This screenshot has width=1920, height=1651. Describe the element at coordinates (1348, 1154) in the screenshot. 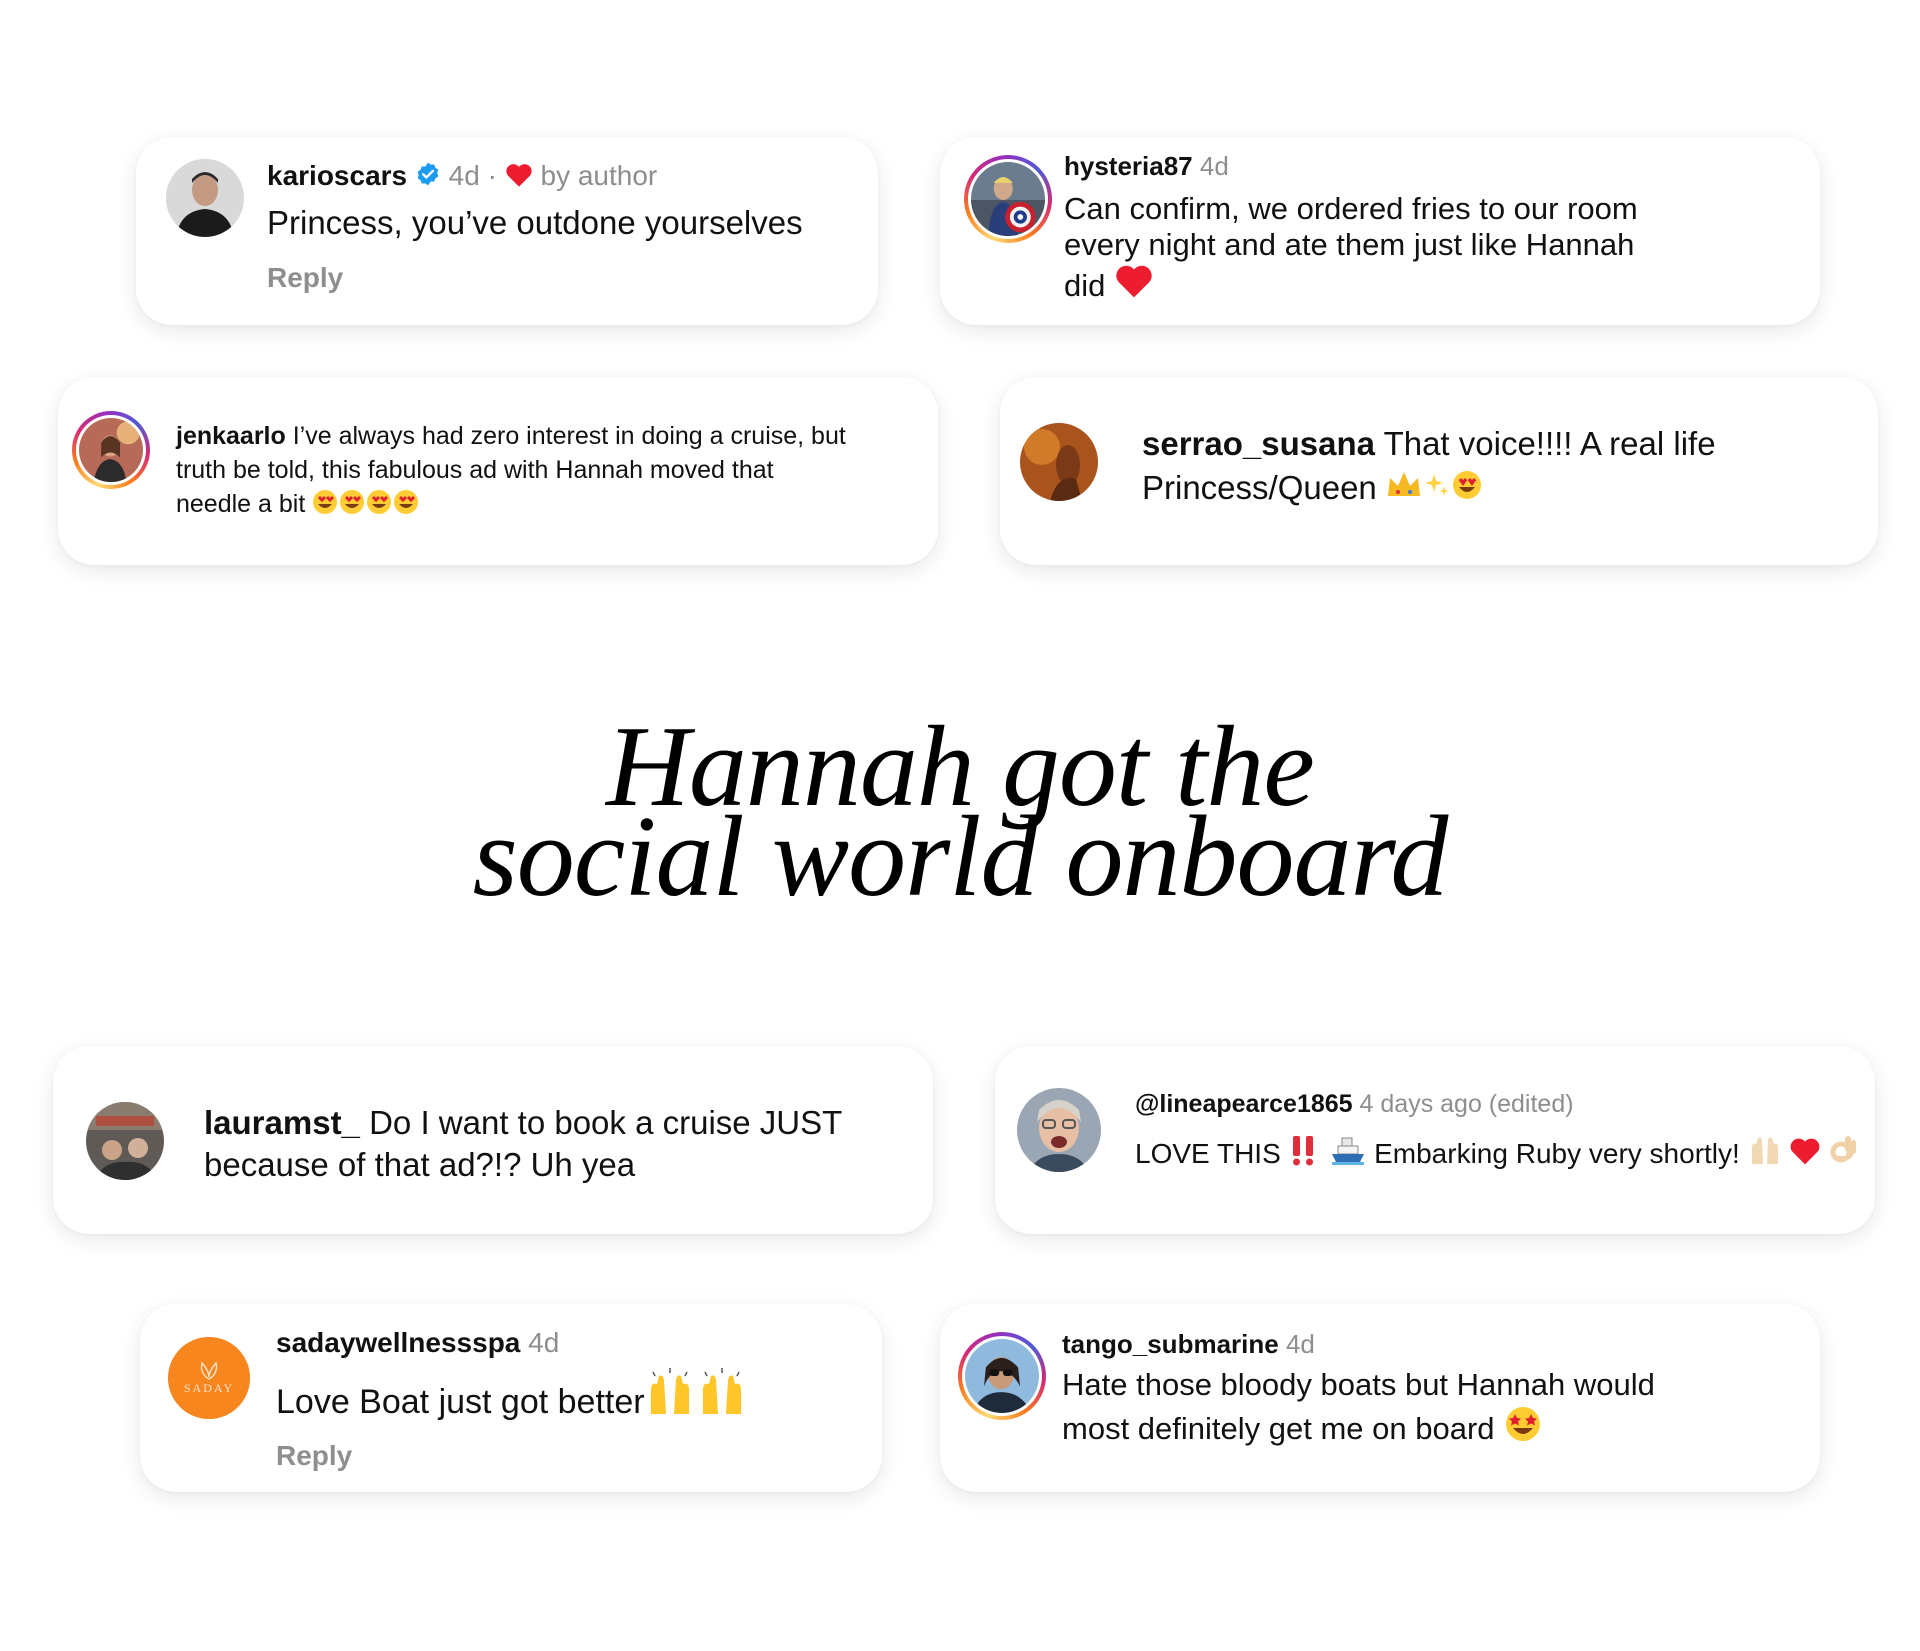

I see `ship-emoji-icon` at that location.